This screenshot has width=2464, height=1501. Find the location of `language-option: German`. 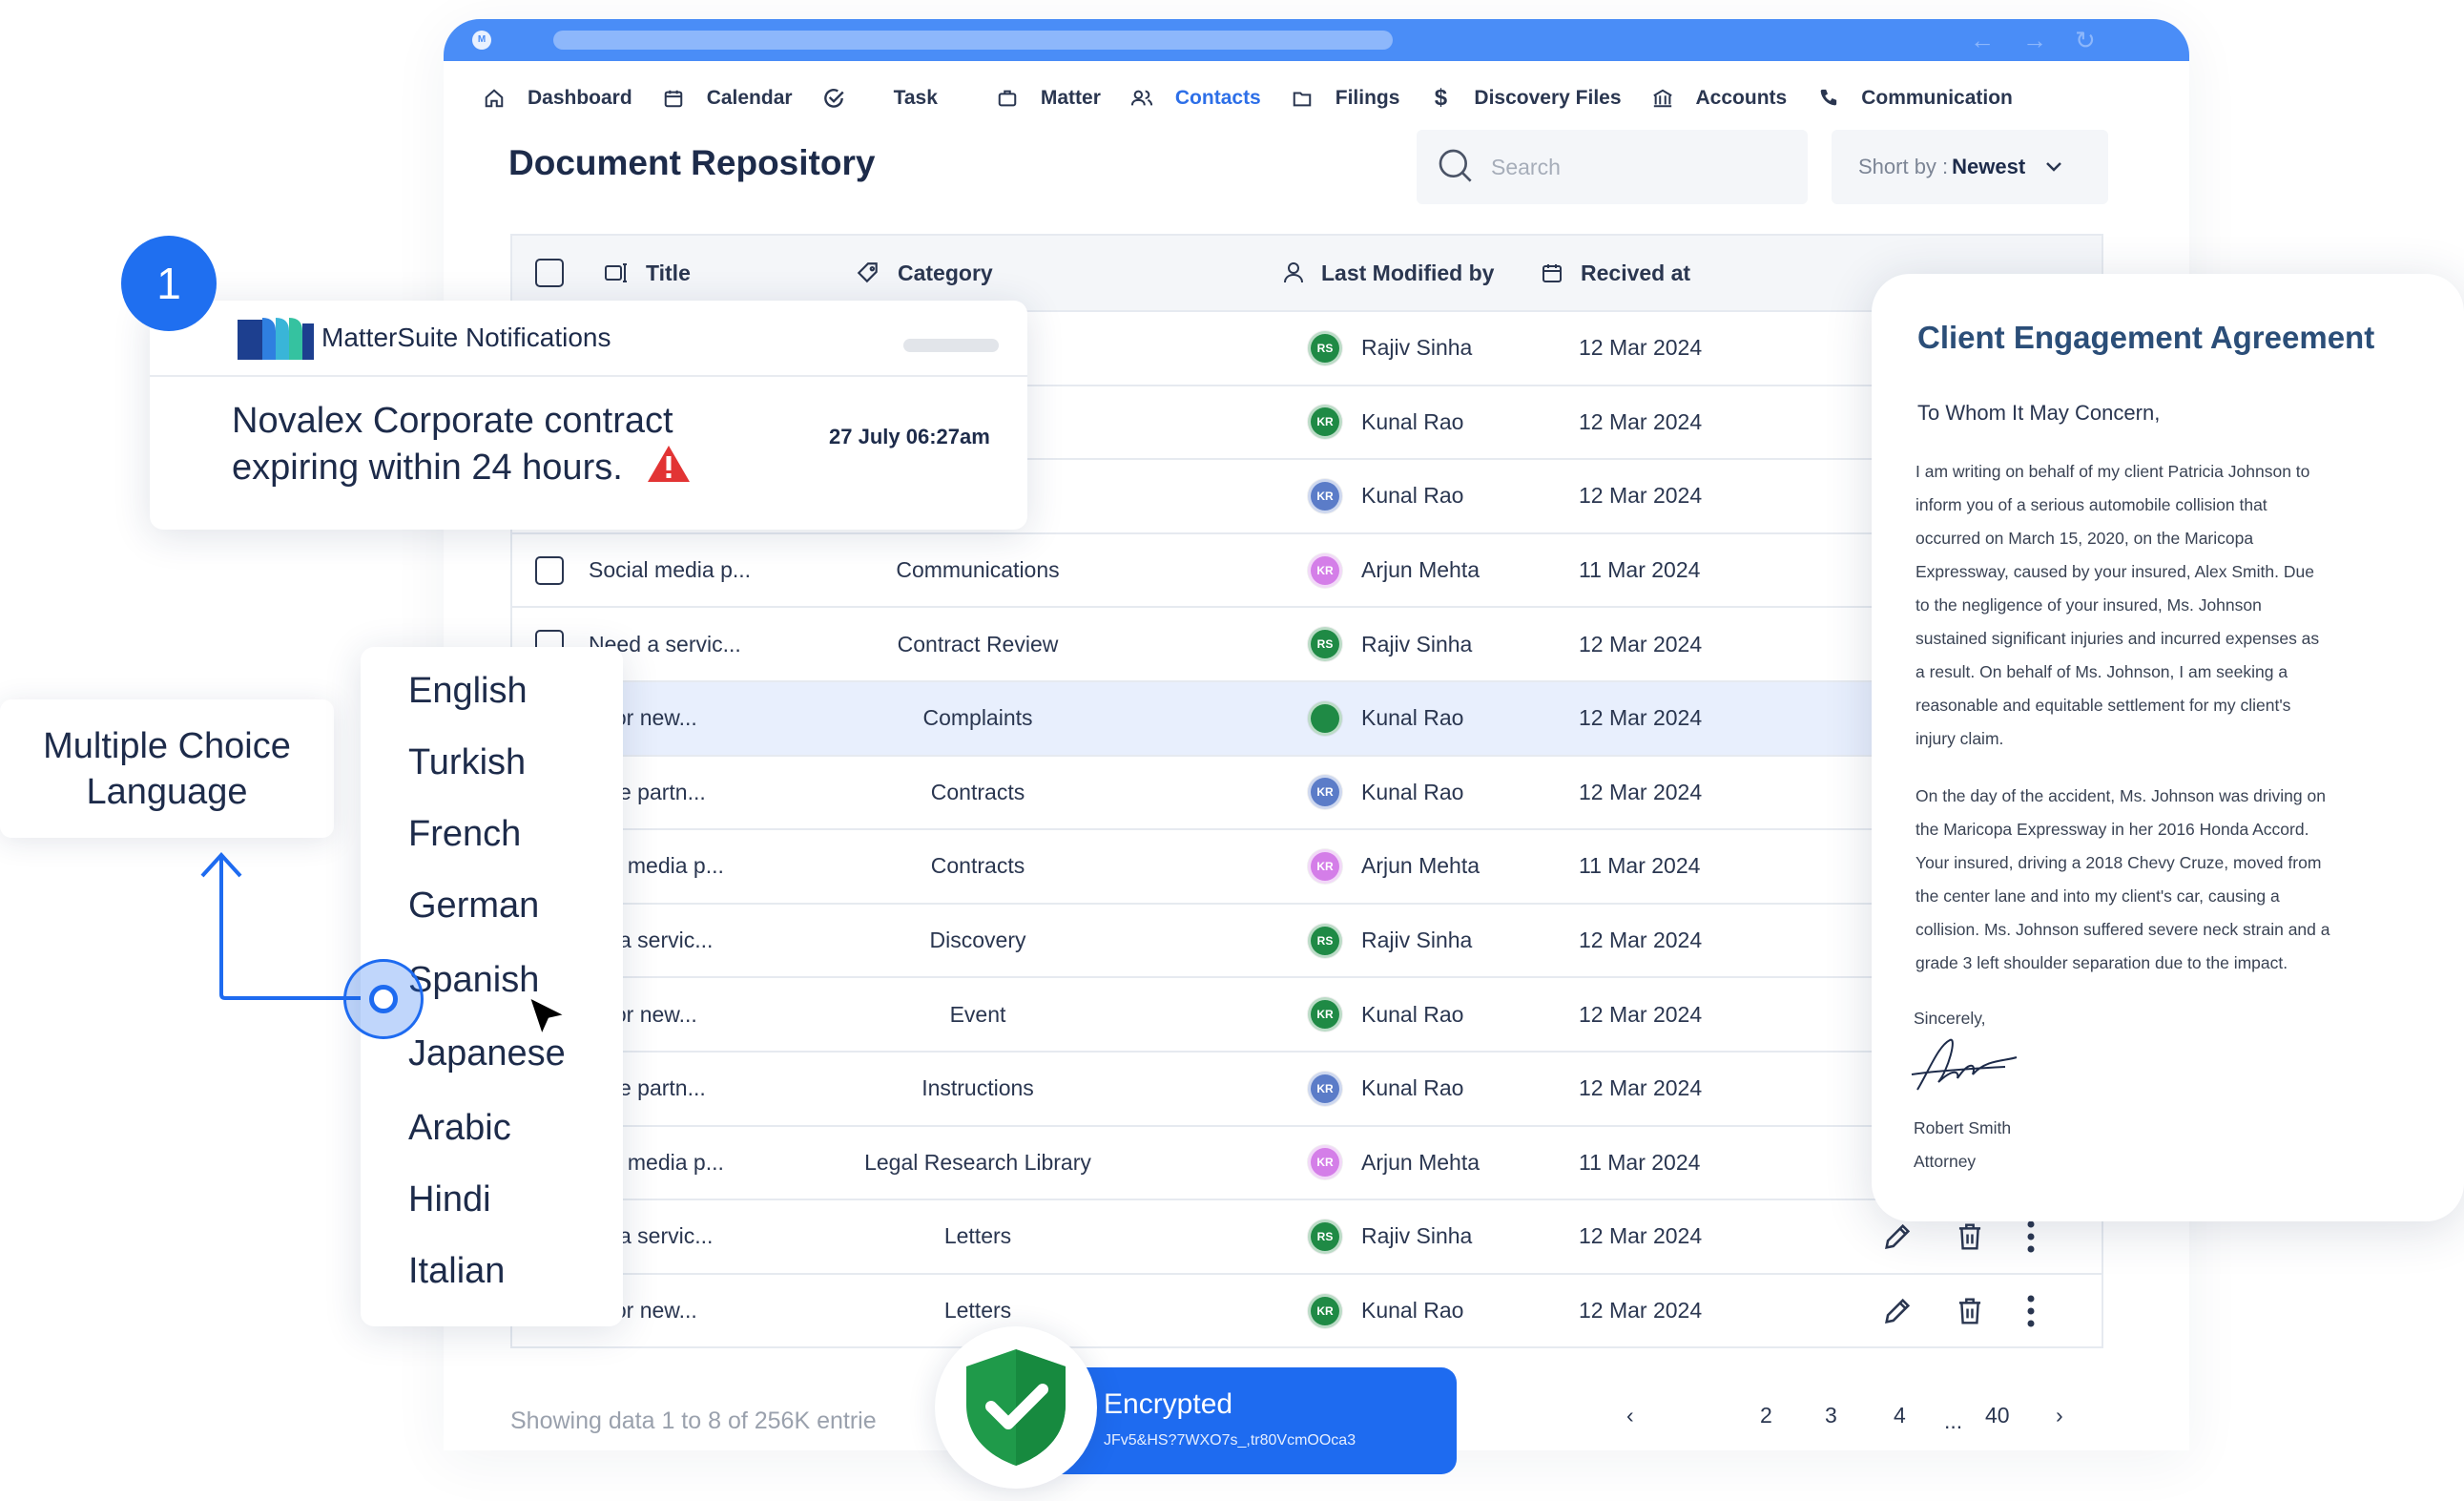

language-option: German is located at coordinates (473, 906).